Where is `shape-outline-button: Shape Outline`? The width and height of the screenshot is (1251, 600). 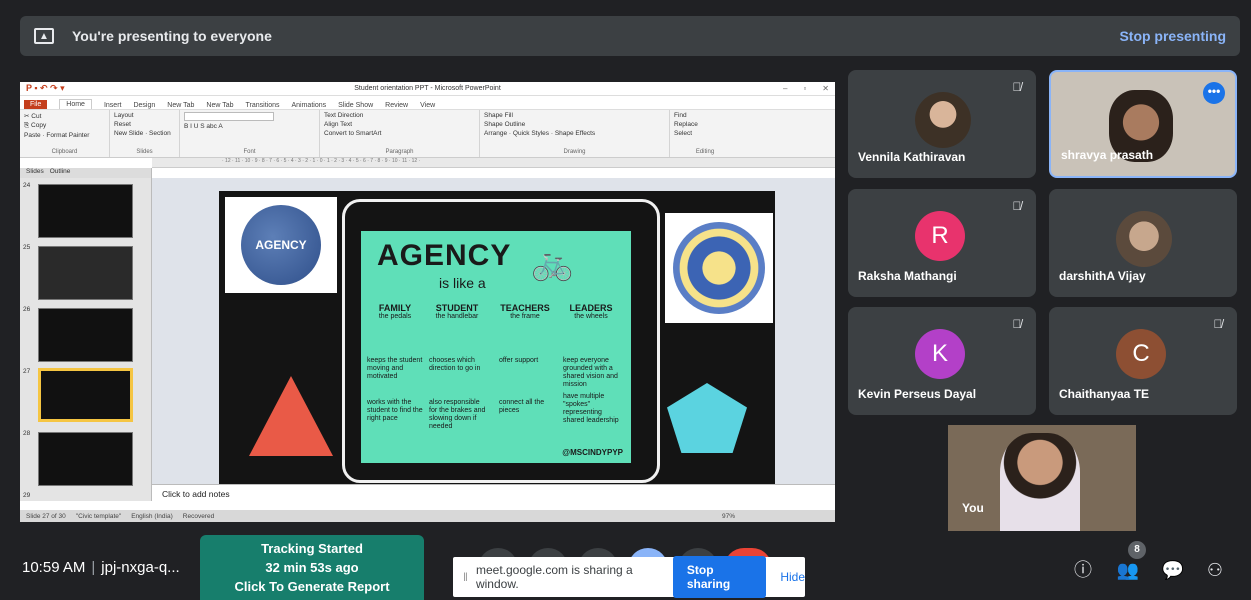
shape-outline-button: Shape Outline is located at coordinates (574, 124).